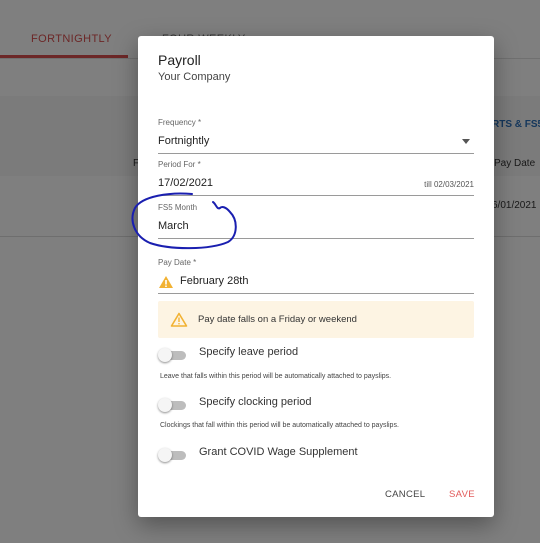 This screenshot has width=540, height=543. What do you see at coordinates (179, 164) in the screenshot?
I see `period-for-label: Period For *` at bounding box center [179, 164].